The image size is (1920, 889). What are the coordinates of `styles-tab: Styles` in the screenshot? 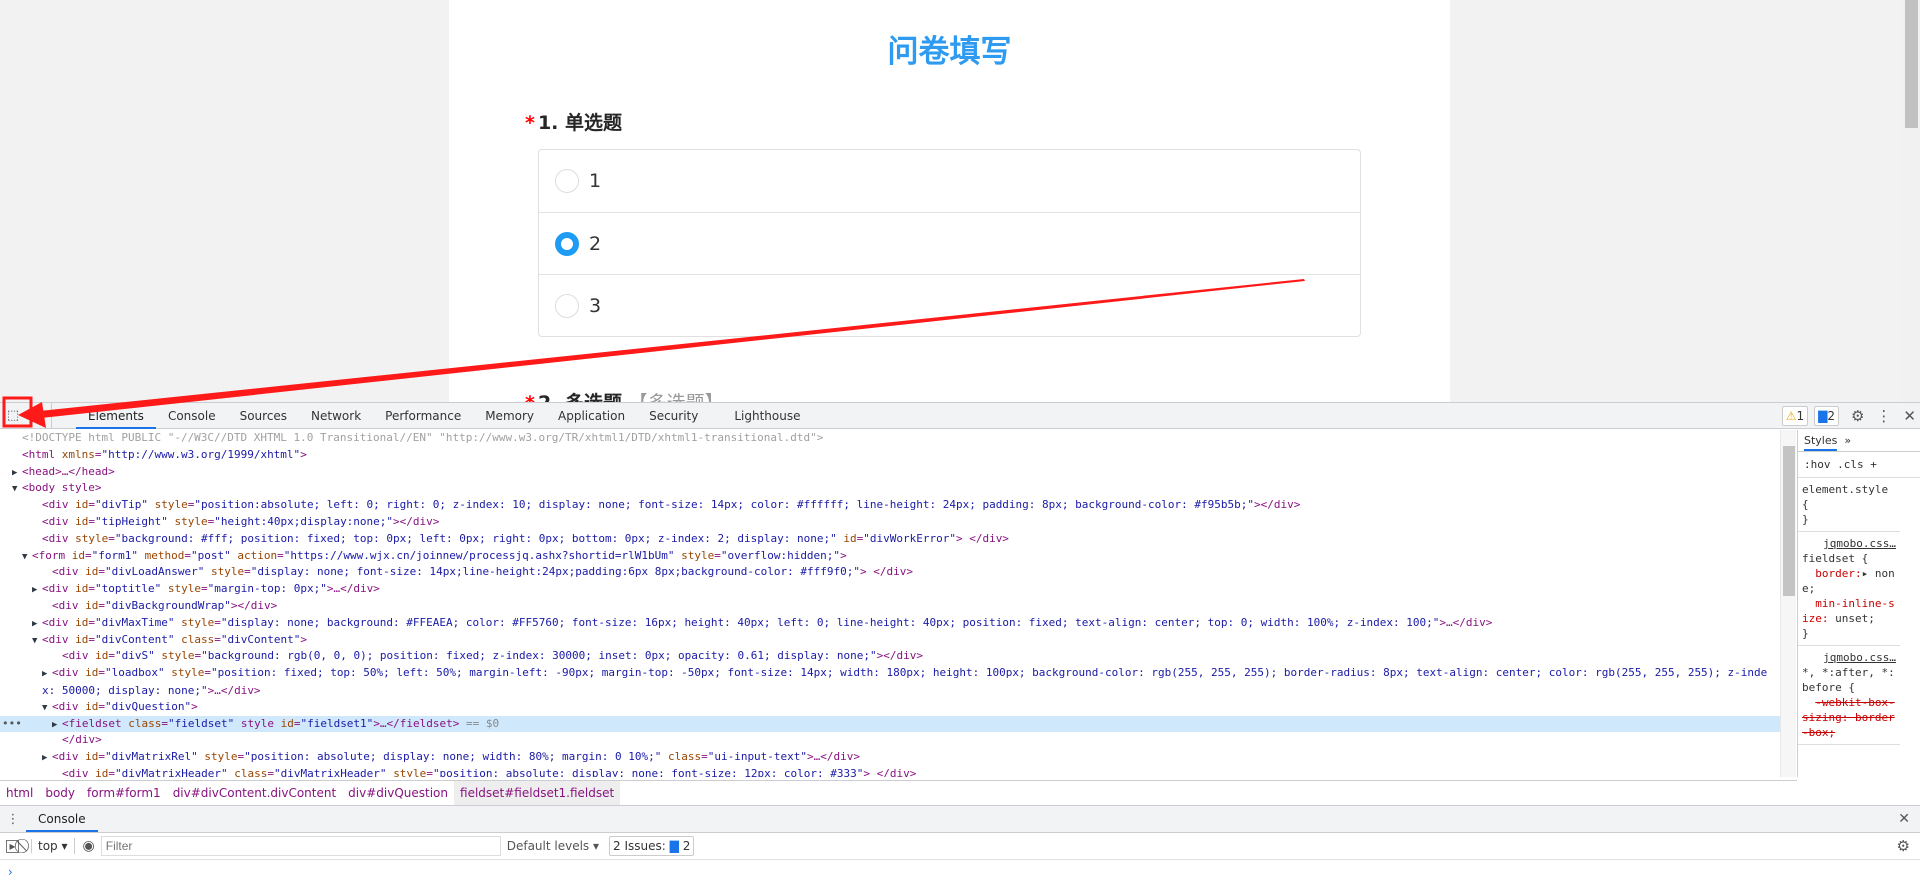 It's located at (1821, 442).